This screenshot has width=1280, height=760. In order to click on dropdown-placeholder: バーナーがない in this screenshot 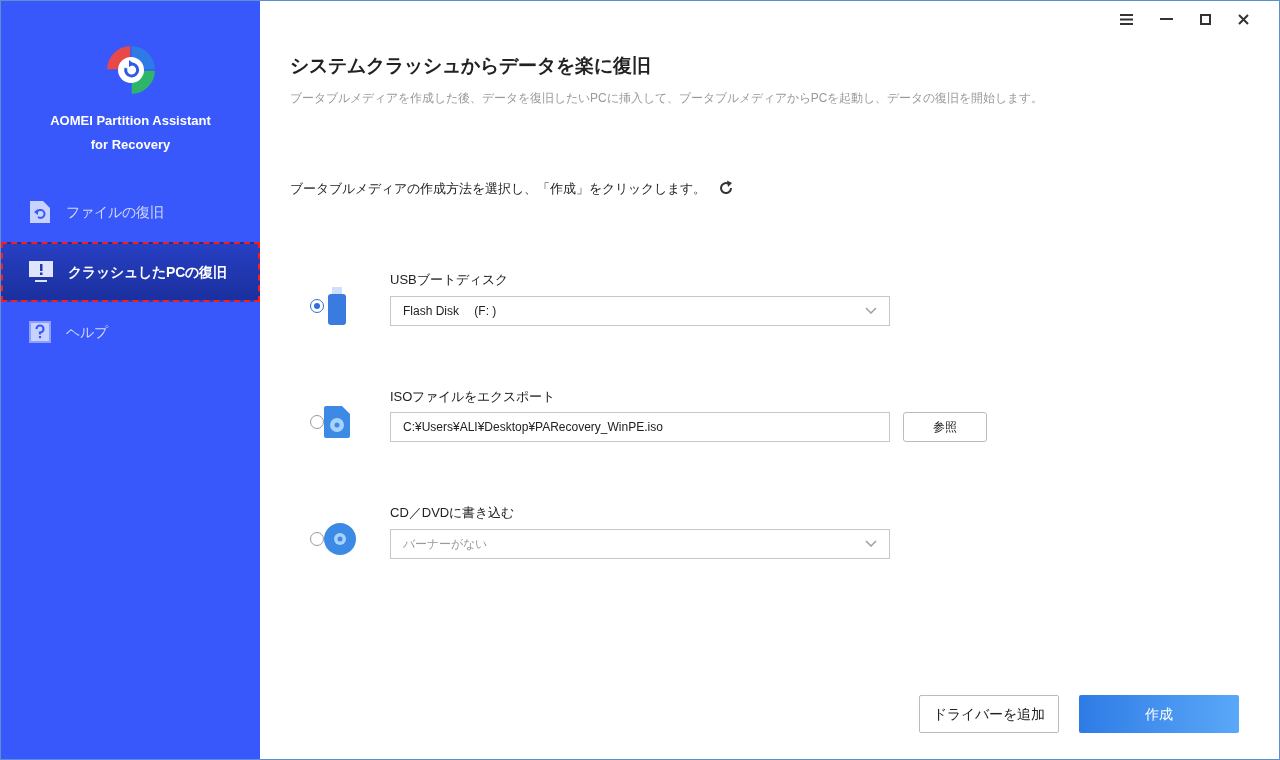, I will do `click(445, 544)`.